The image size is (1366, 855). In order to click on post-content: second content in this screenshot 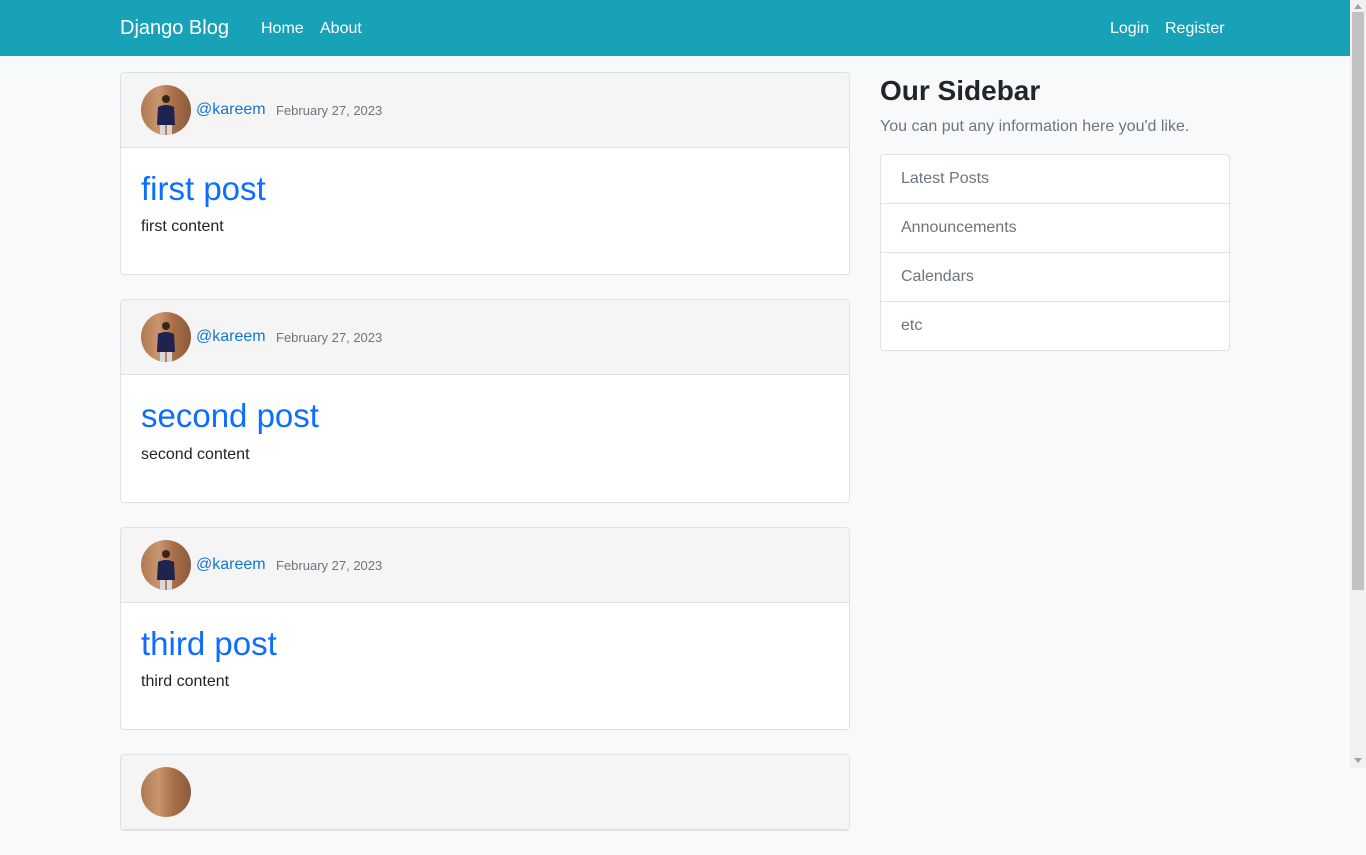, I will do `click(195, 454)`.